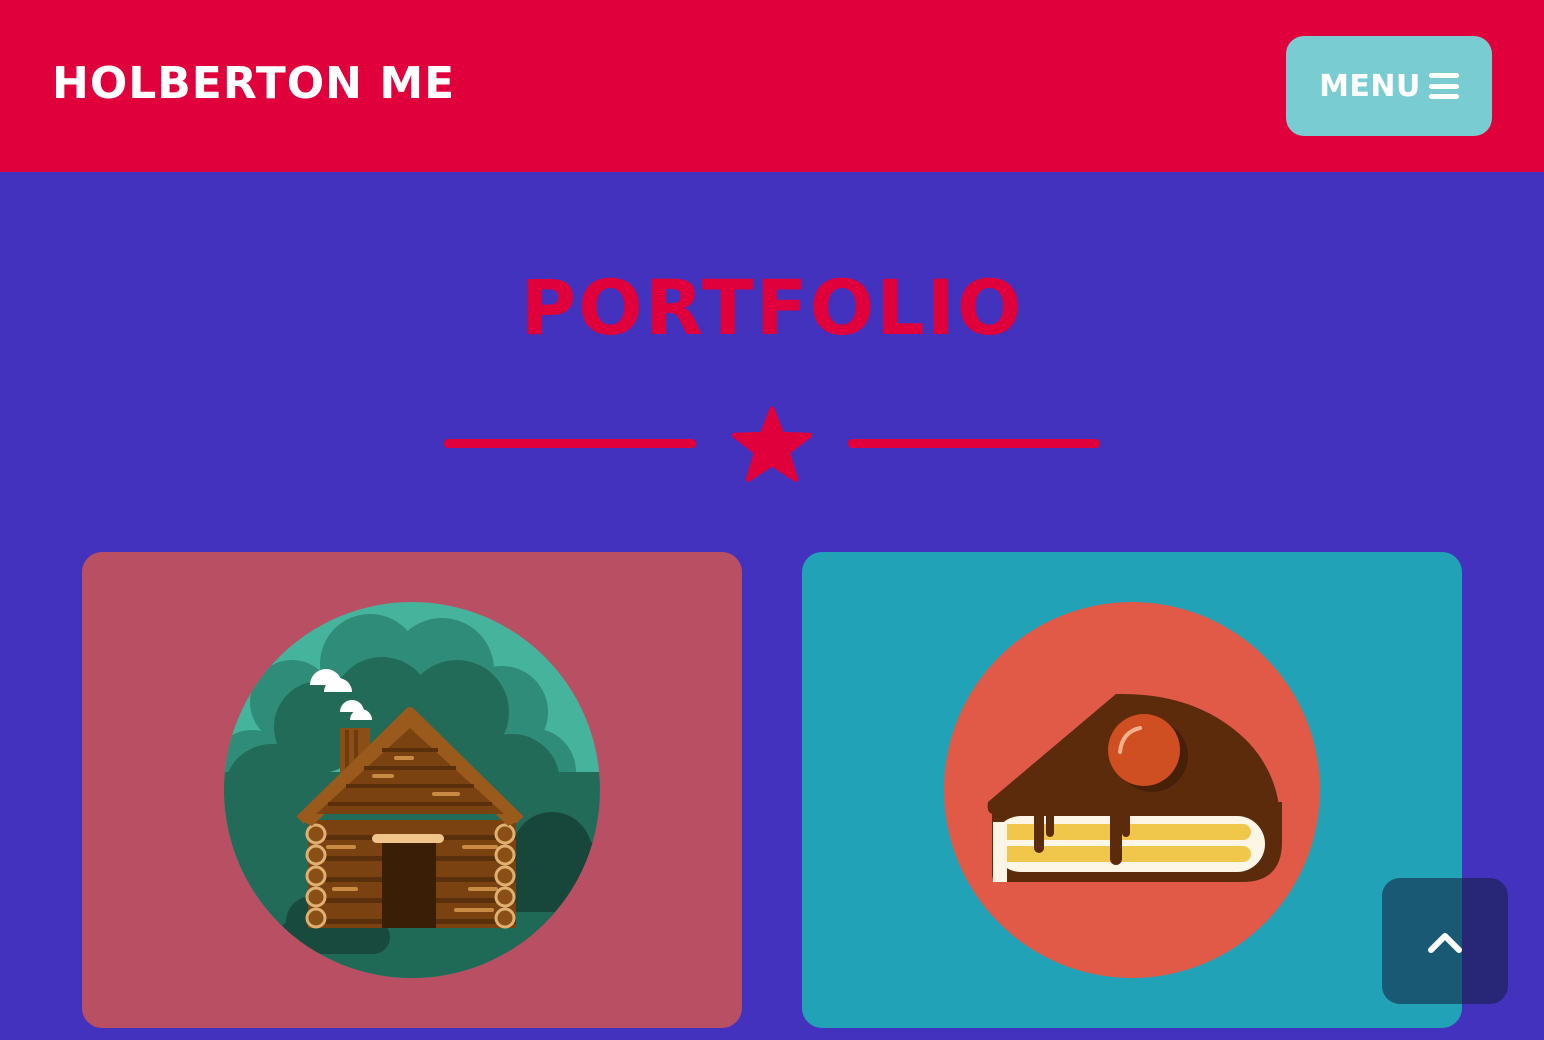  What do you see at coordinates (570, 443) in the screenshot?
I see `divider-line-left` at bounding box center [570, 443].